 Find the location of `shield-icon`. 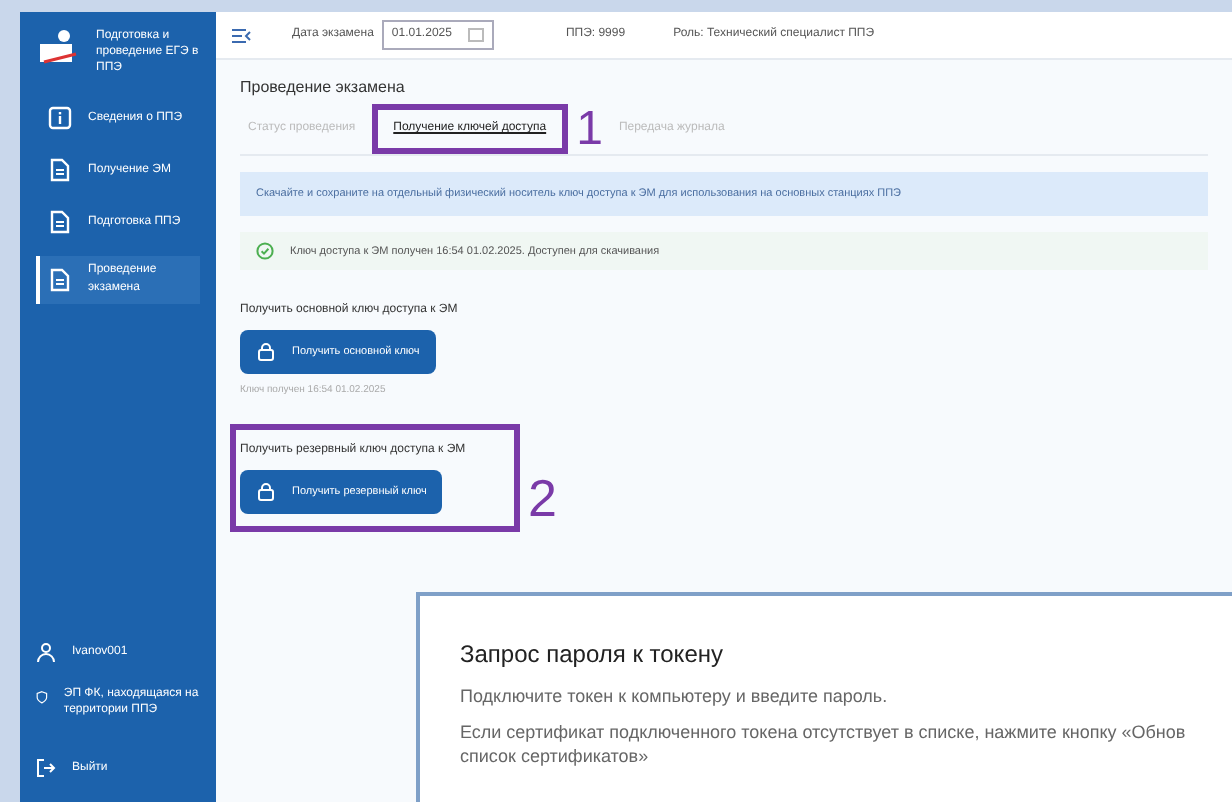

shield-icon is located at coordinates (42, 697).